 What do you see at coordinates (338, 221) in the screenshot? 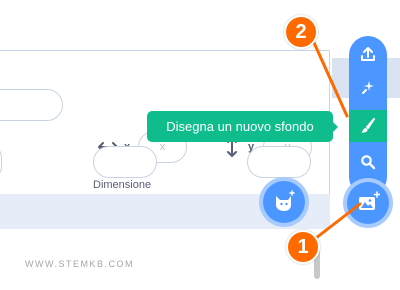
I see `callout-1-pointer` at bounding box center [338, 221].